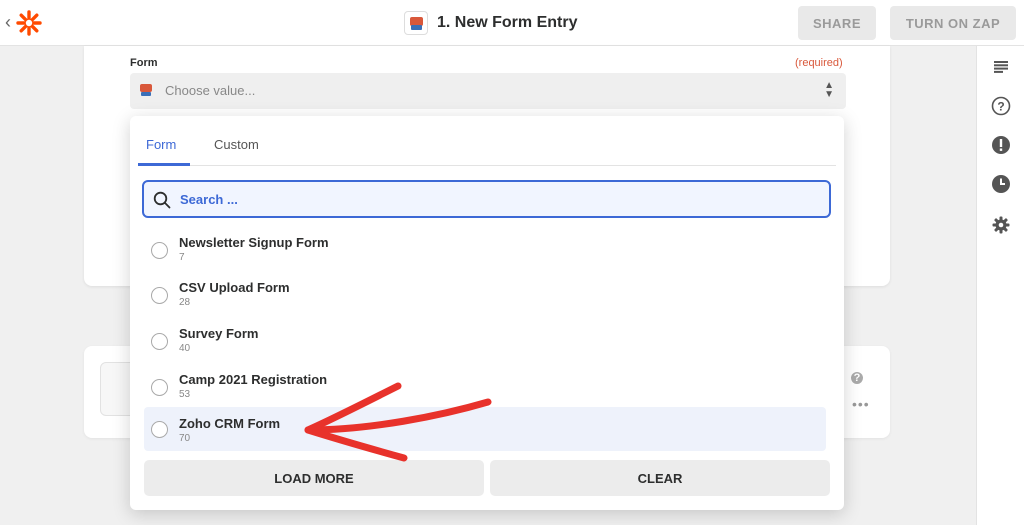 The height and width of the screenshot is (525, 1024). What do you see at coordinates (1001, 67) in the screenshot?
I see `list-icon` at bounding box center [1001, 67].